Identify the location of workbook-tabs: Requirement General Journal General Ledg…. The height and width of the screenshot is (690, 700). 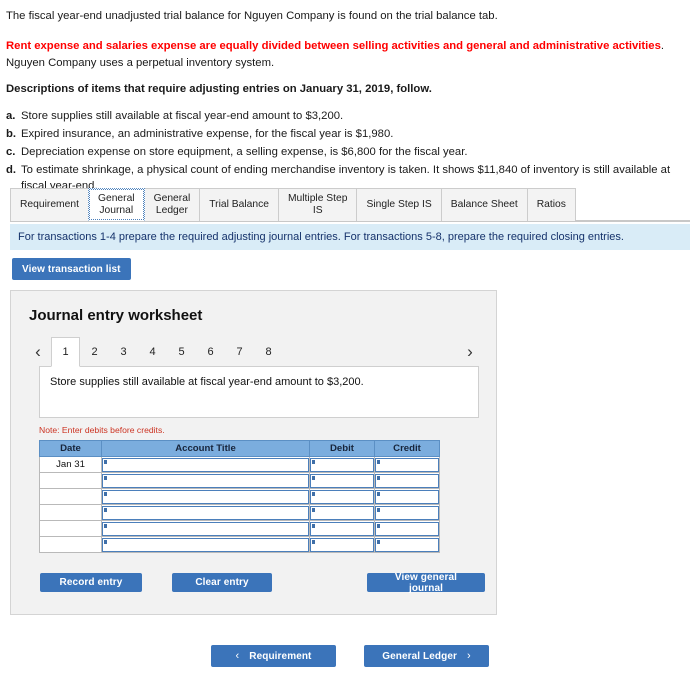
(350, 205).